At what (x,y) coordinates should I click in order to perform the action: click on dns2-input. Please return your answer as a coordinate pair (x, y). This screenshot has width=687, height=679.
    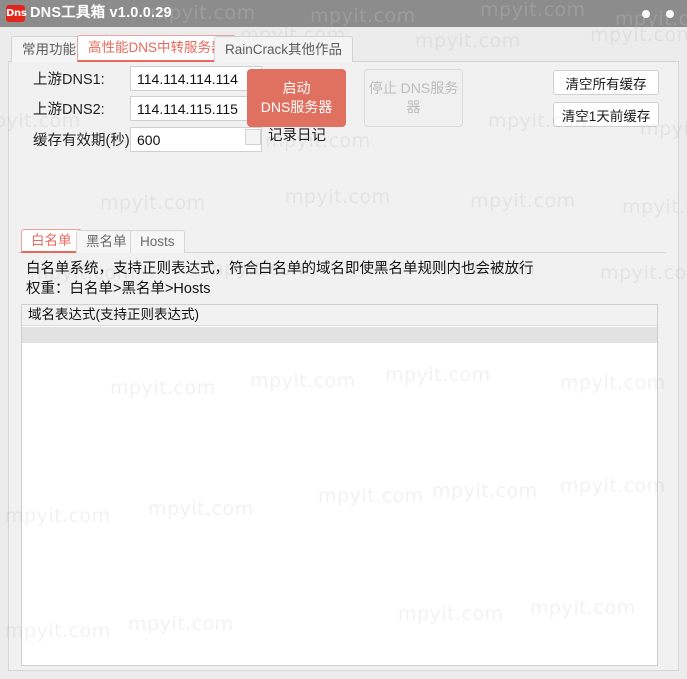
    Looking at the image, I should click on (196, 108).